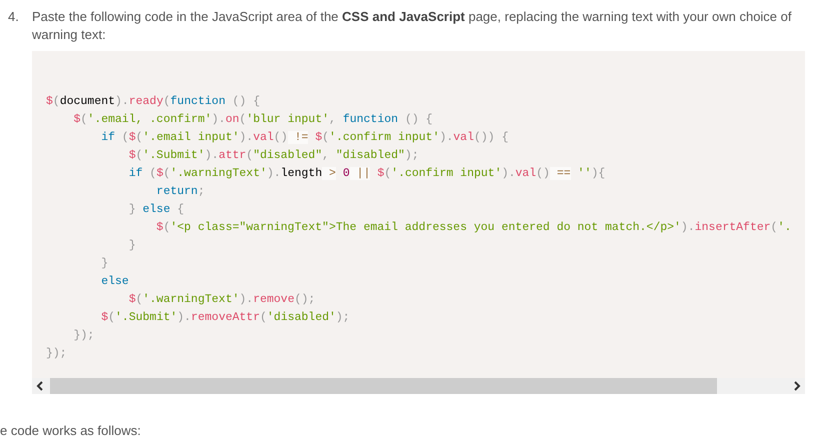 This screenshot has width=819, height=440. What do you see at coordinates (71, 431) in the screenshot?
I see `body-text: e code works as follows:` at bounding box center [71, 431].